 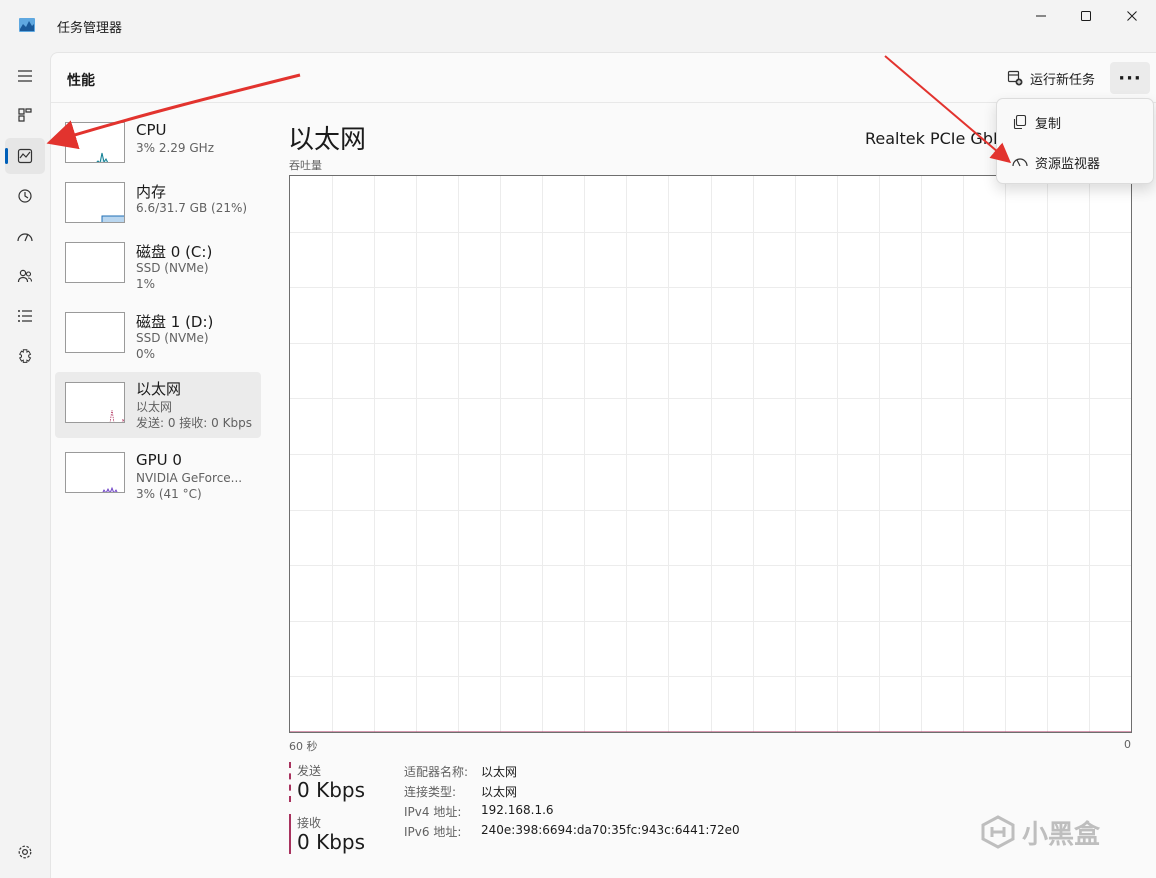 I want to click on nav-performance, so click(x=25, y=156).